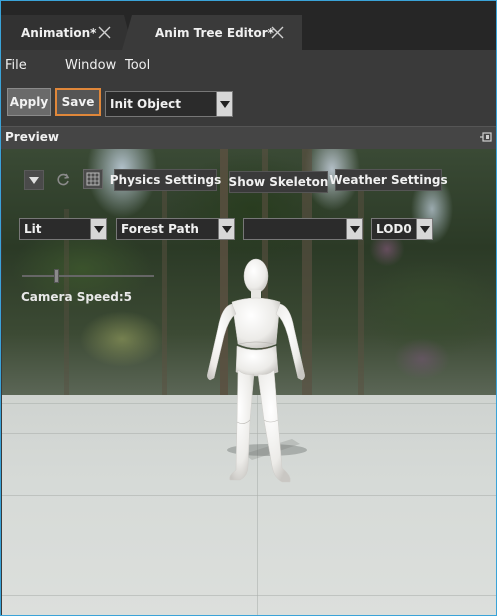  What do you see at coordinates (303, 229) in the screenshot?
I see `empty-select` at bounding box center [303, 229].